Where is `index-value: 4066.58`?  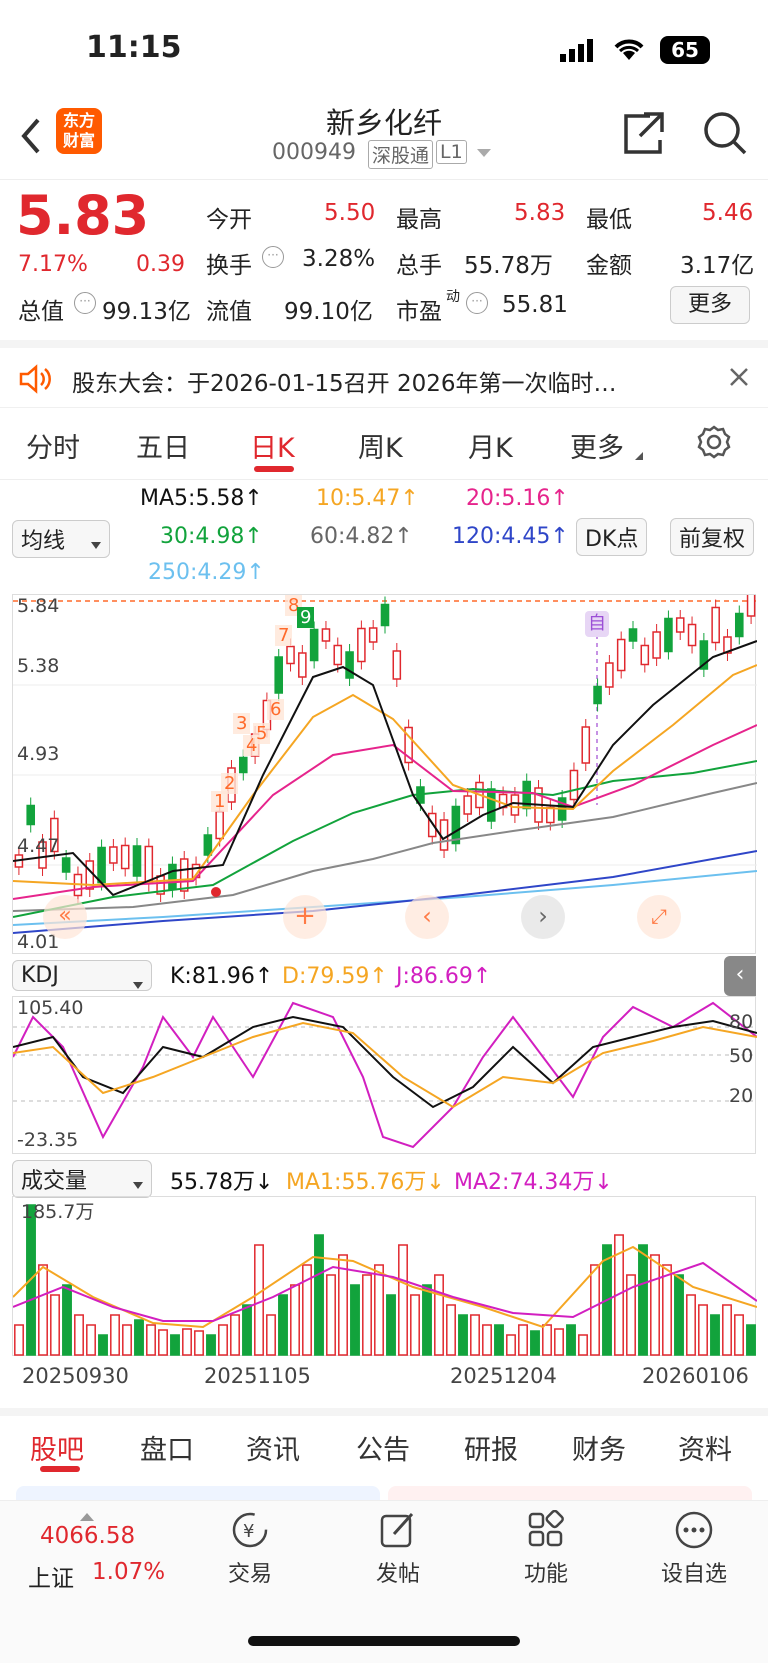 index-value: 4066.58 is located at coordinates (87, 1536).